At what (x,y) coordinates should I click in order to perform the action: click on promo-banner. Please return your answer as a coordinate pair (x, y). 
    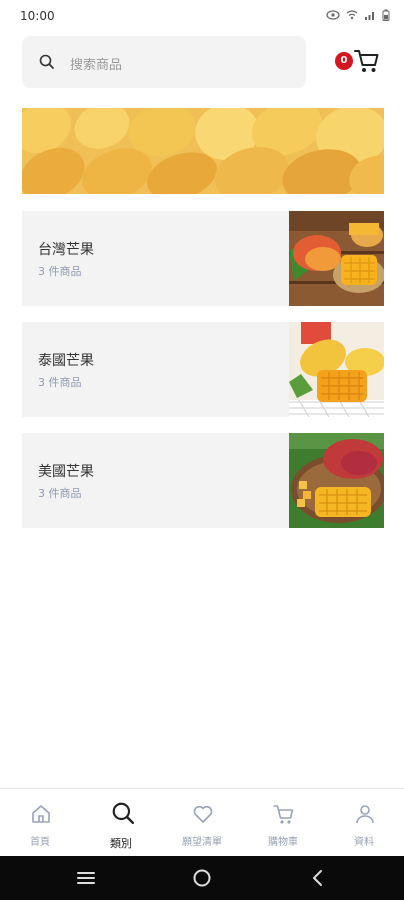
    Looking at the image, I should click on (203, 151).